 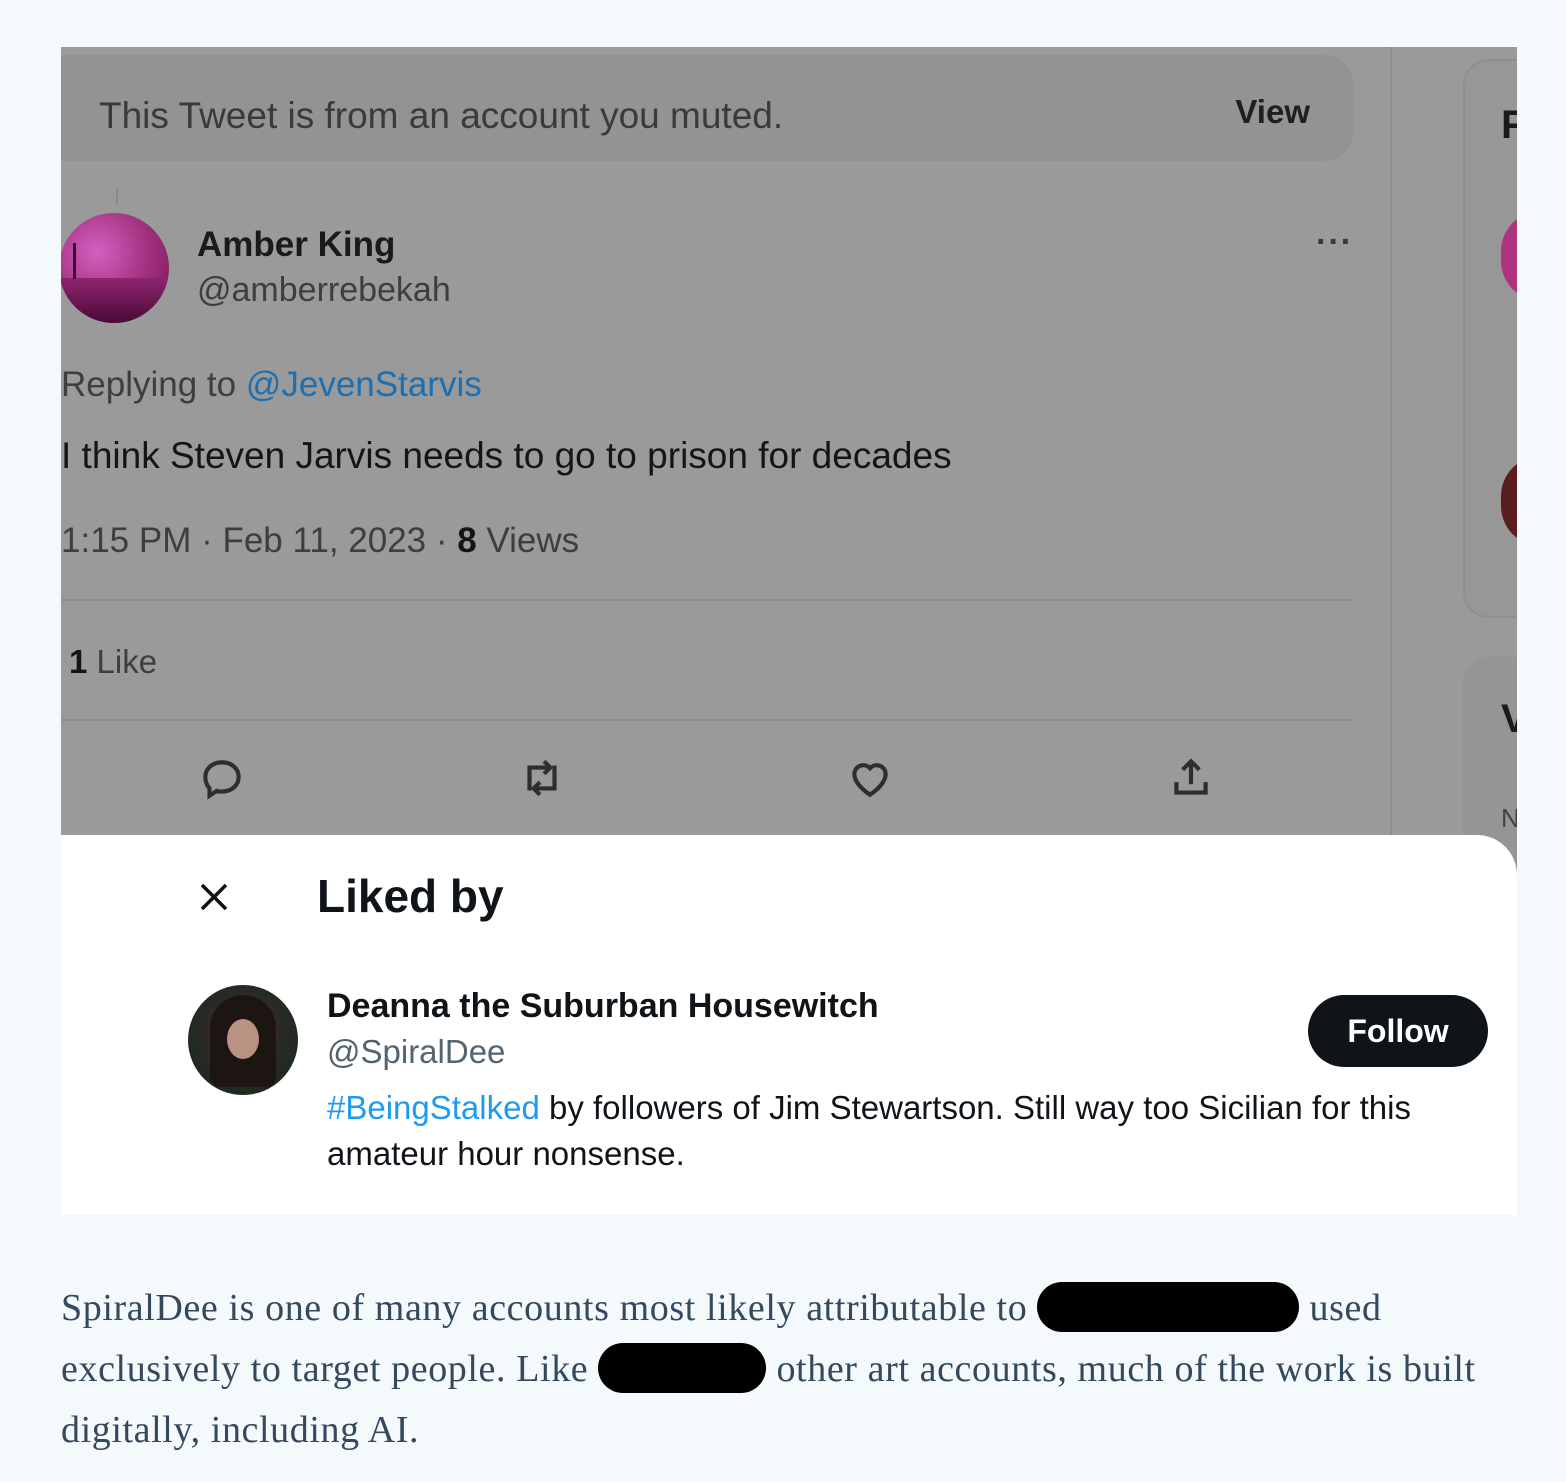 I want to click on like-heart-icon, so click(x=870, y=778).